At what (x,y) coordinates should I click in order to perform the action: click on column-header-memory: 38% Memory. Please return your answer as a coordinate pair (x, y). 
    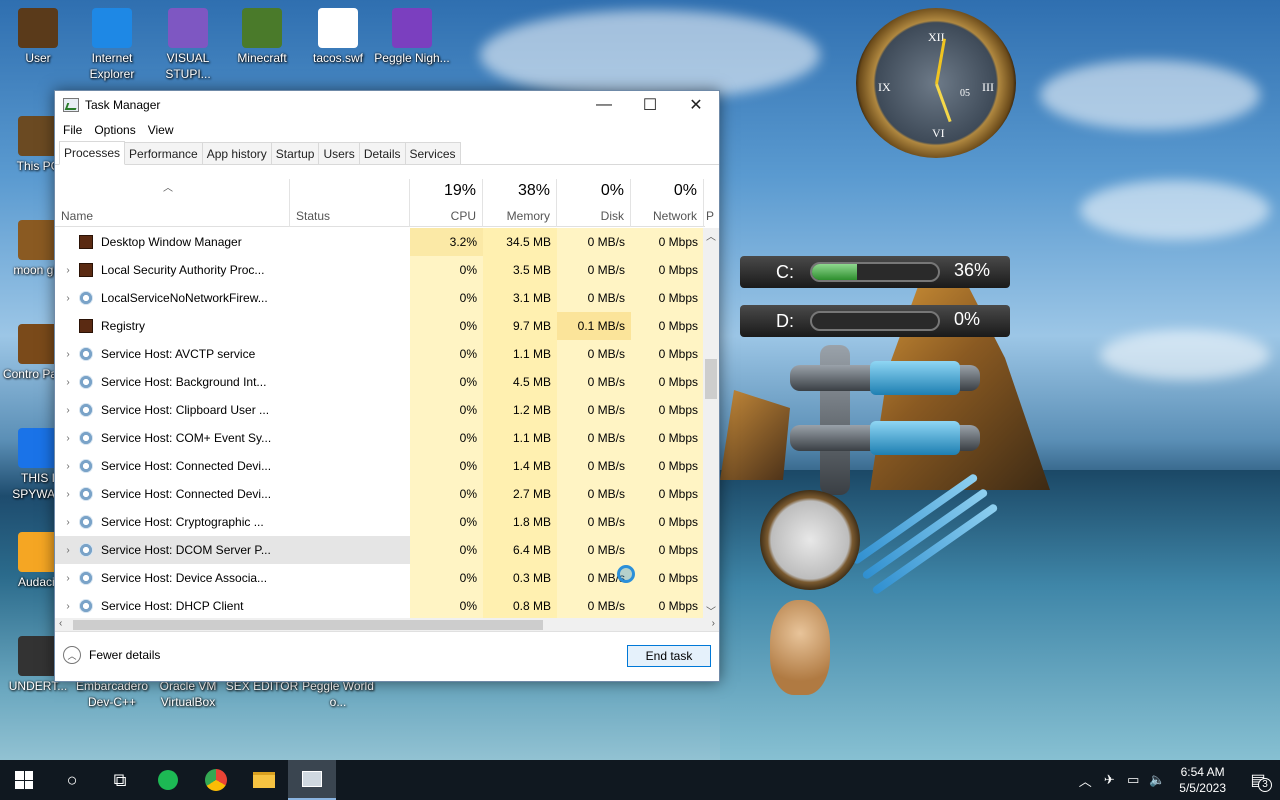
    Looking at the image, I should click on (520, 203).